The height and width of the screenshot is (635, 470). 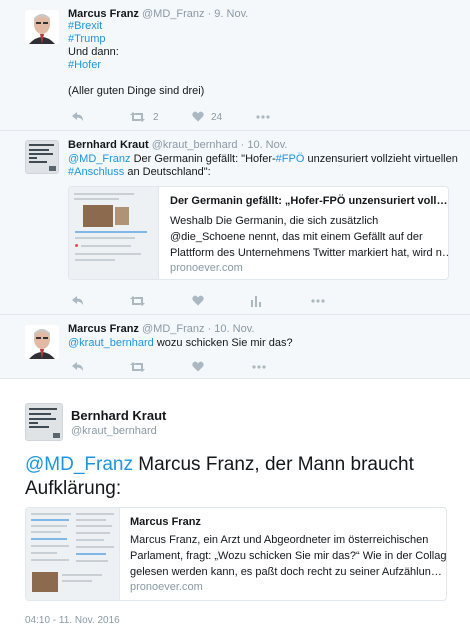 I want to click on text-line: (Aller guten Dinge sind drei), so click(x=136, y=91).